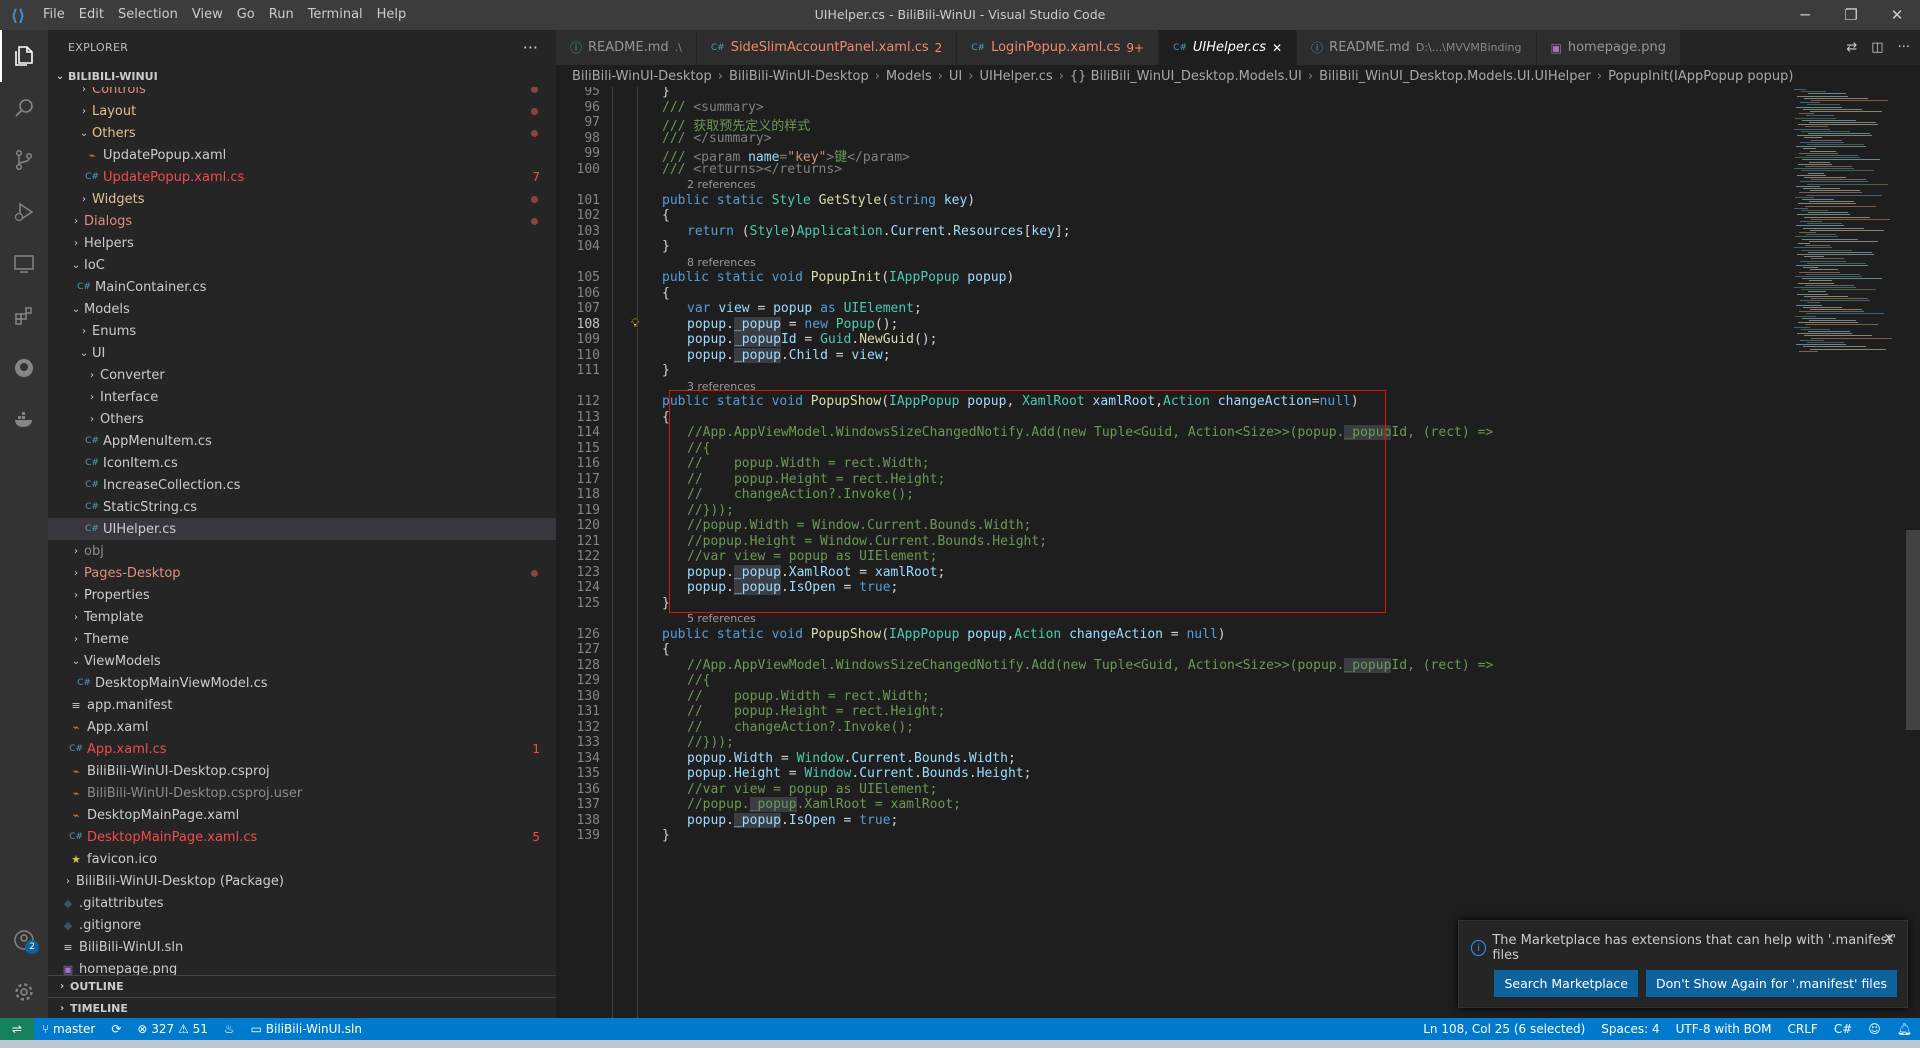  Describe the element at coordinates (800, 727) in the screenshot. I see `code-line: // changeAction?.Invoke();` at that location.